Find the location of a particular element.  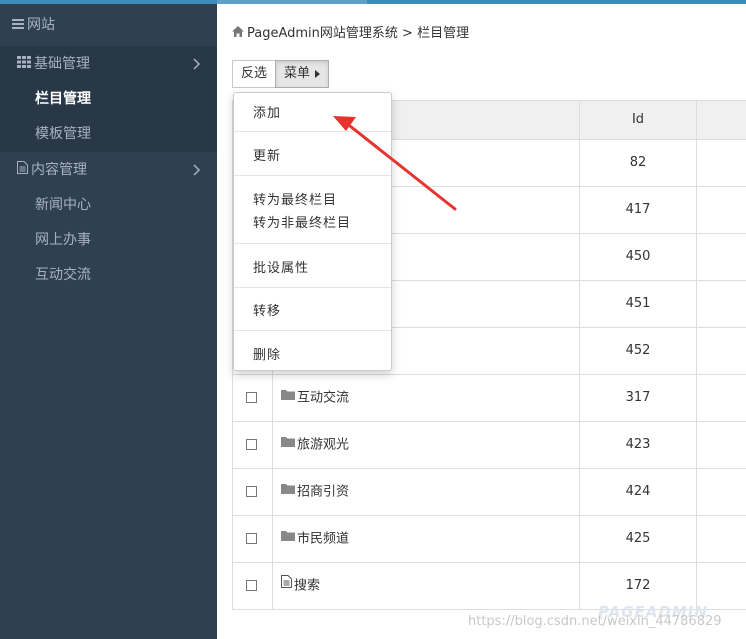

breadcrumb-site: PageAdmin网站管理系统 is located at coordinates (322, 33).